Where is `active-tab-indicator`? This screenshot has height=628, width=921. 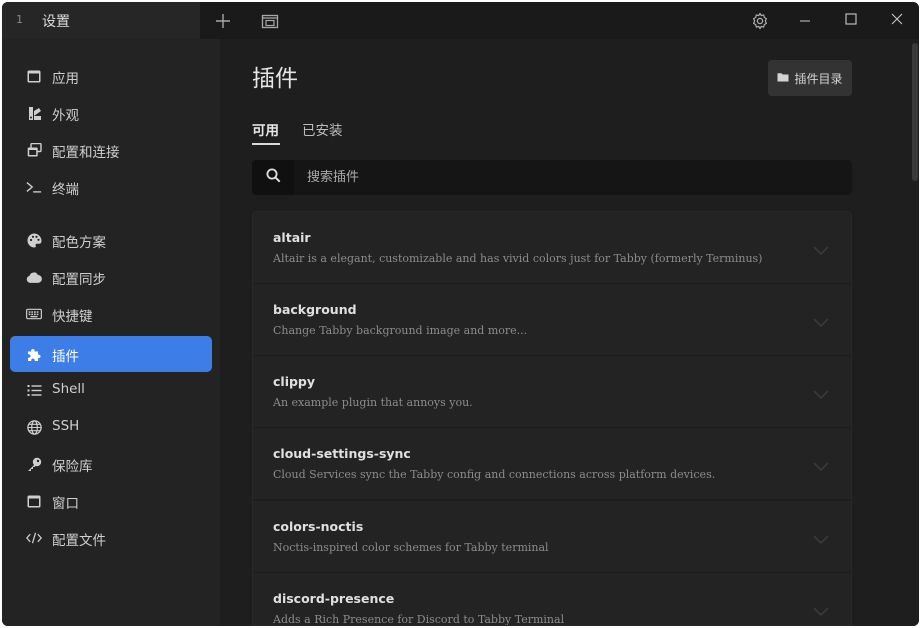 active-tab-indicator is located at coordinates (266, 144).